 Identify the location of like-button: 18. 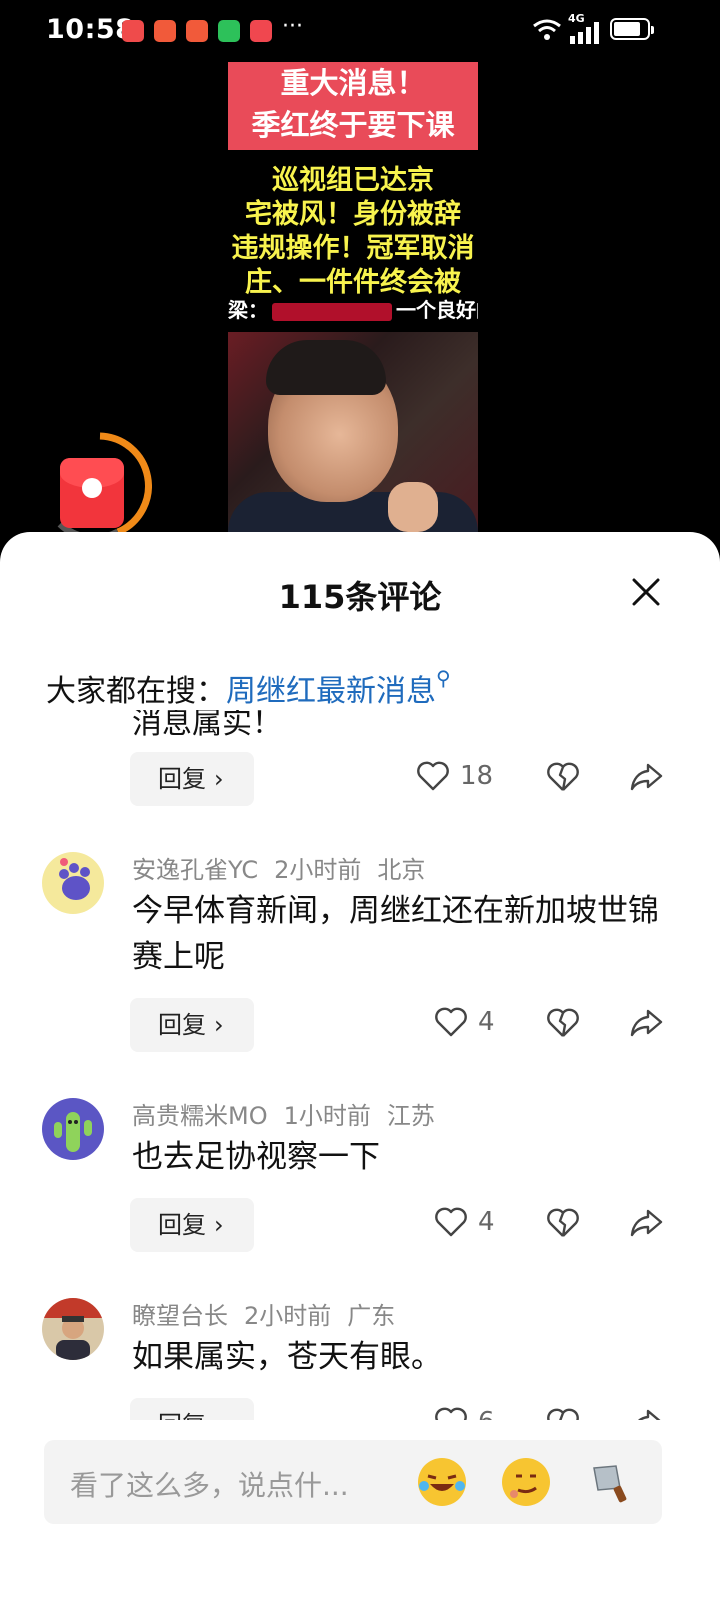
(454, 775).